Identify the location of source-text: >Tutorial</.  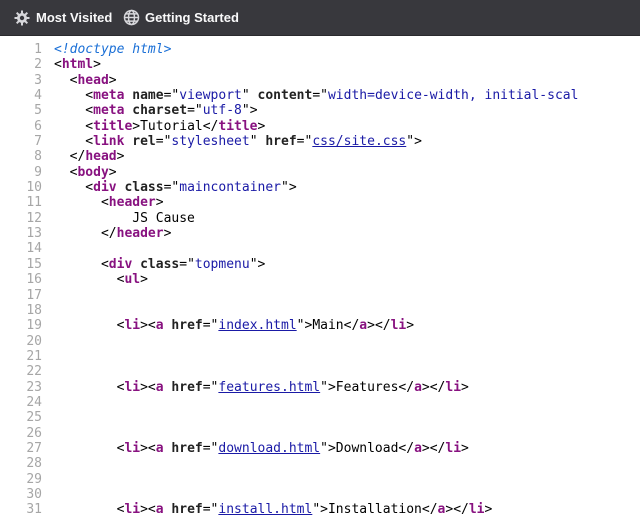
(175, 126).